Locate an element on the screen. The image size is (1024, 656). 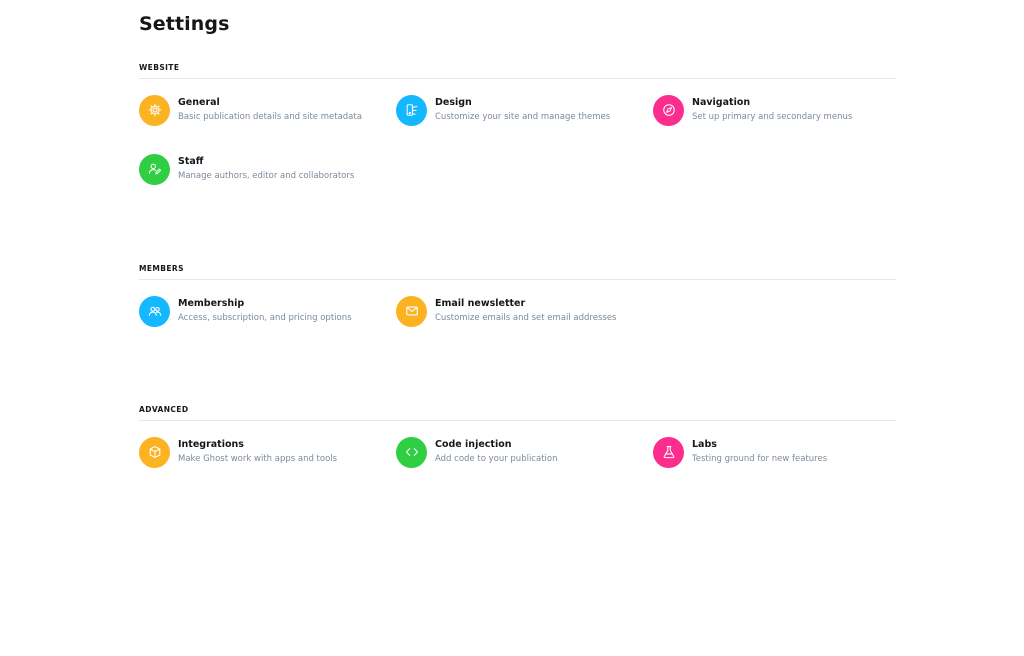
users-icon is located at coordinates (154, 311).